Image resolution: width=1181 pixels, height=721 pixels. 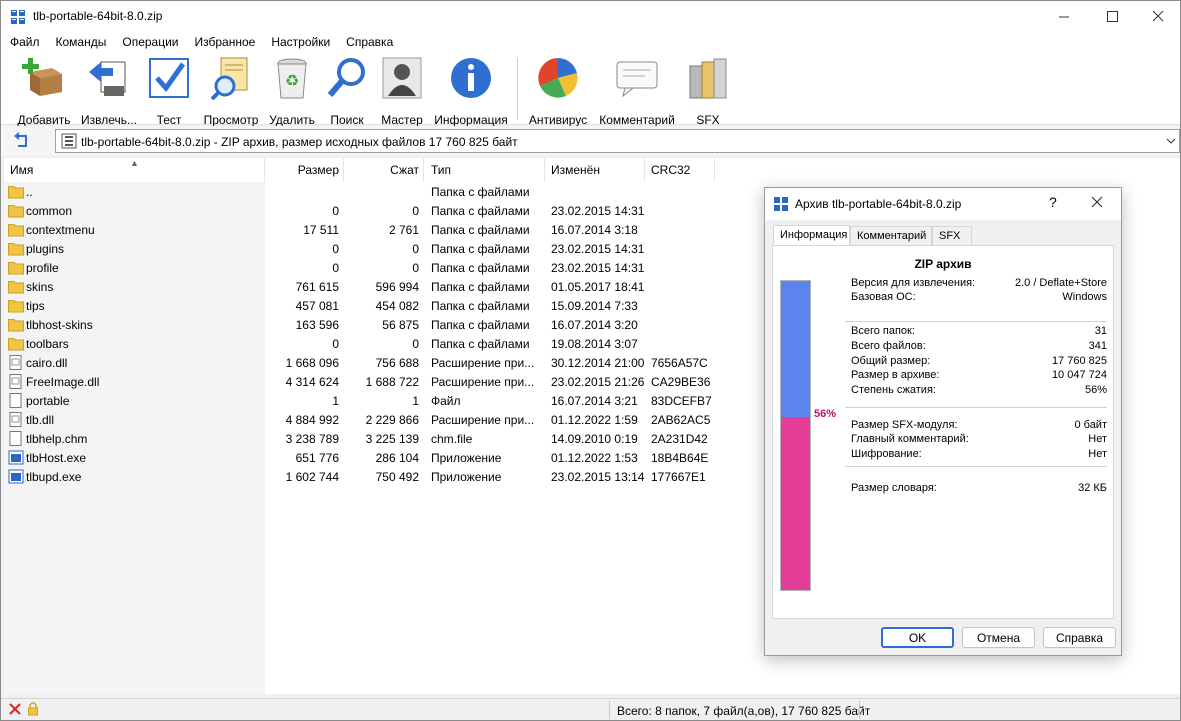 I want to click on menu-file: Файл, so click(x=24, y=42).